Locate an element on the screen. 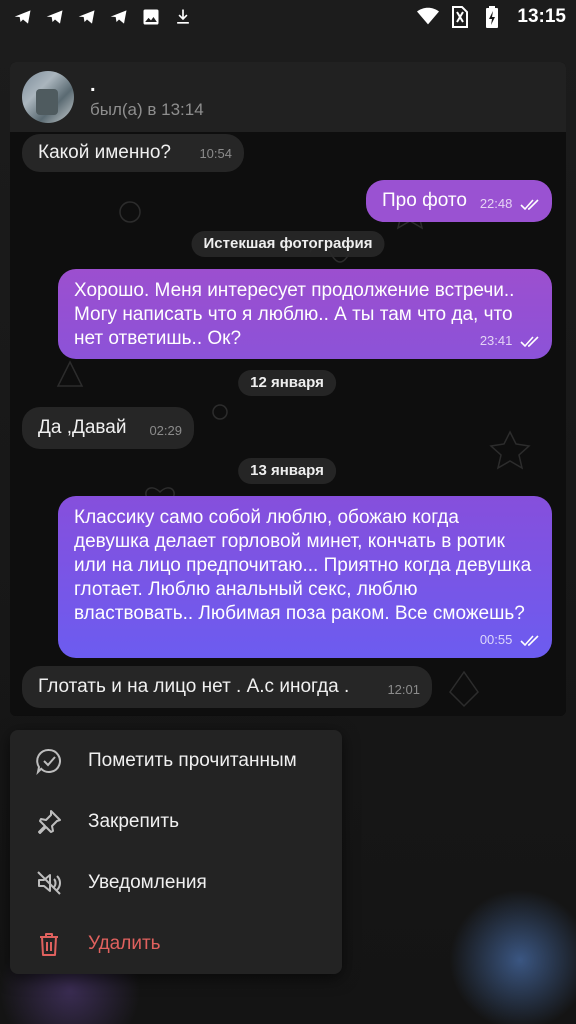 The height and width of the screenshot is (1024, 576). notifications-menu-item: Уведомления is located at coordinates (176, 882).